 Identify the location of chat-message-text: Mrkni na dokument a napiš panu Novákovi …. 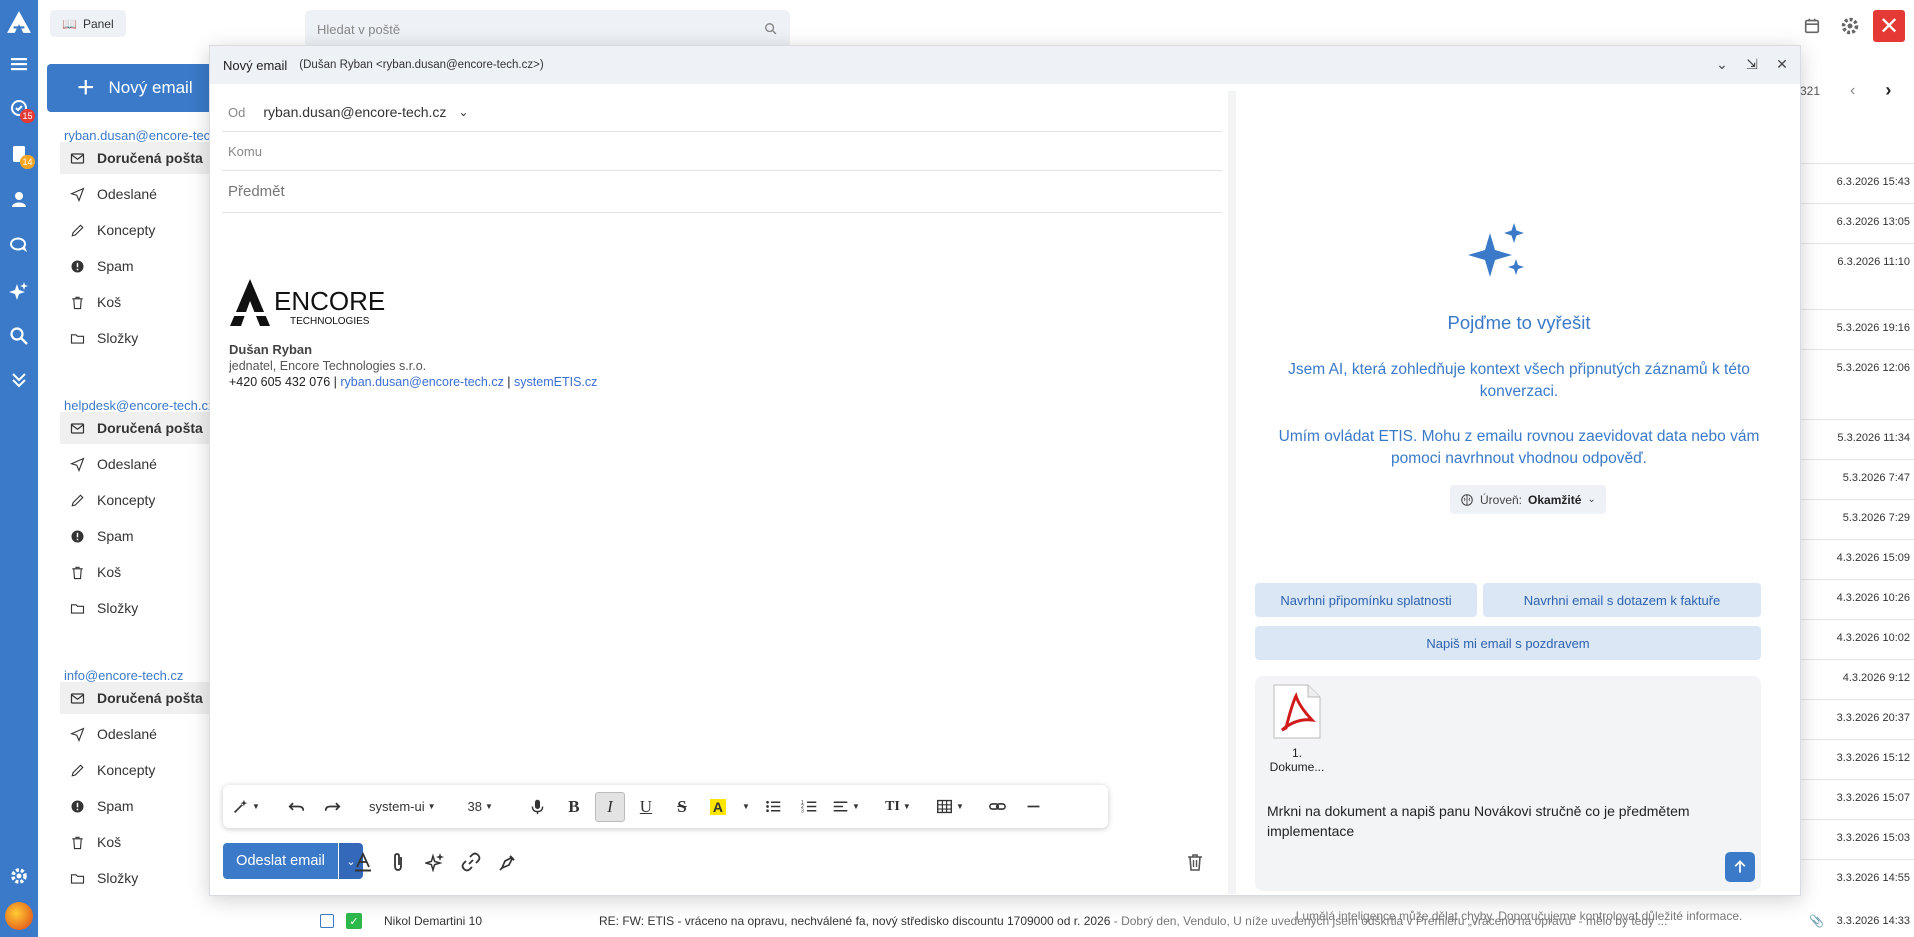
(1512, 821).